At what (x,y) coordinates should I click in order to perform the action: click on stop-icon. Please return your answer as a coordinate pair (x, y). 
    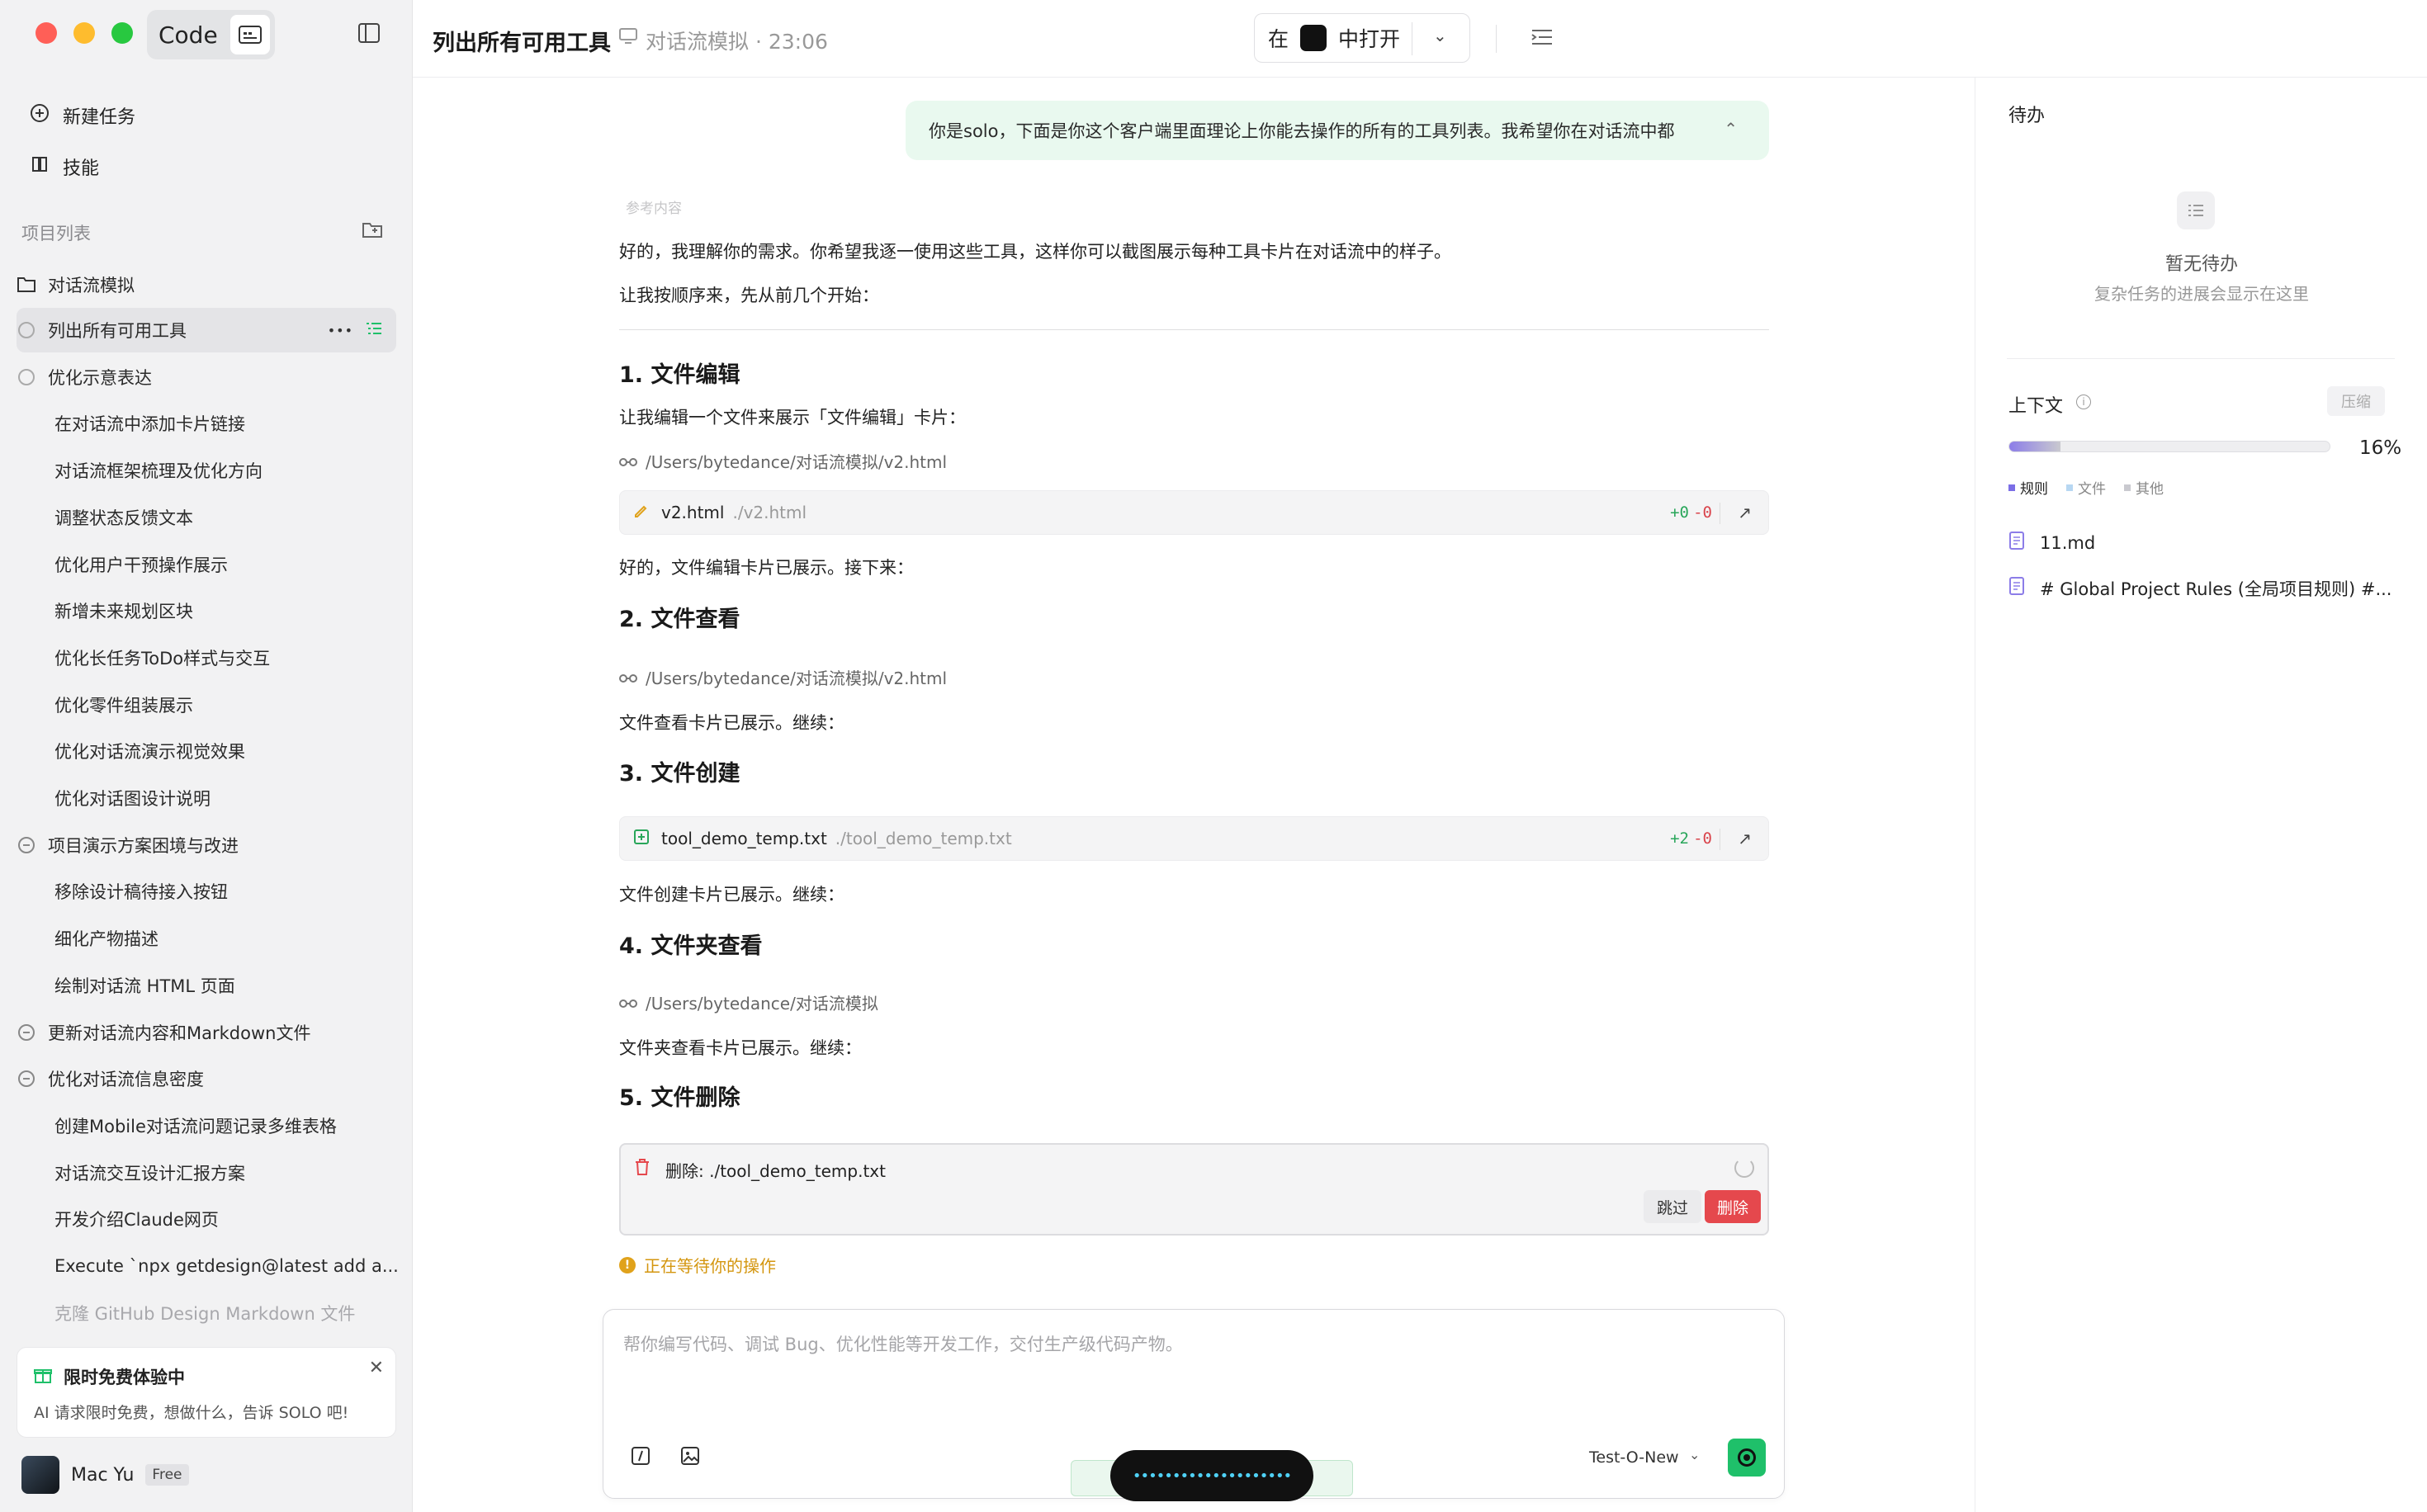
    Looking at the image, I should click on (1747, 1457).